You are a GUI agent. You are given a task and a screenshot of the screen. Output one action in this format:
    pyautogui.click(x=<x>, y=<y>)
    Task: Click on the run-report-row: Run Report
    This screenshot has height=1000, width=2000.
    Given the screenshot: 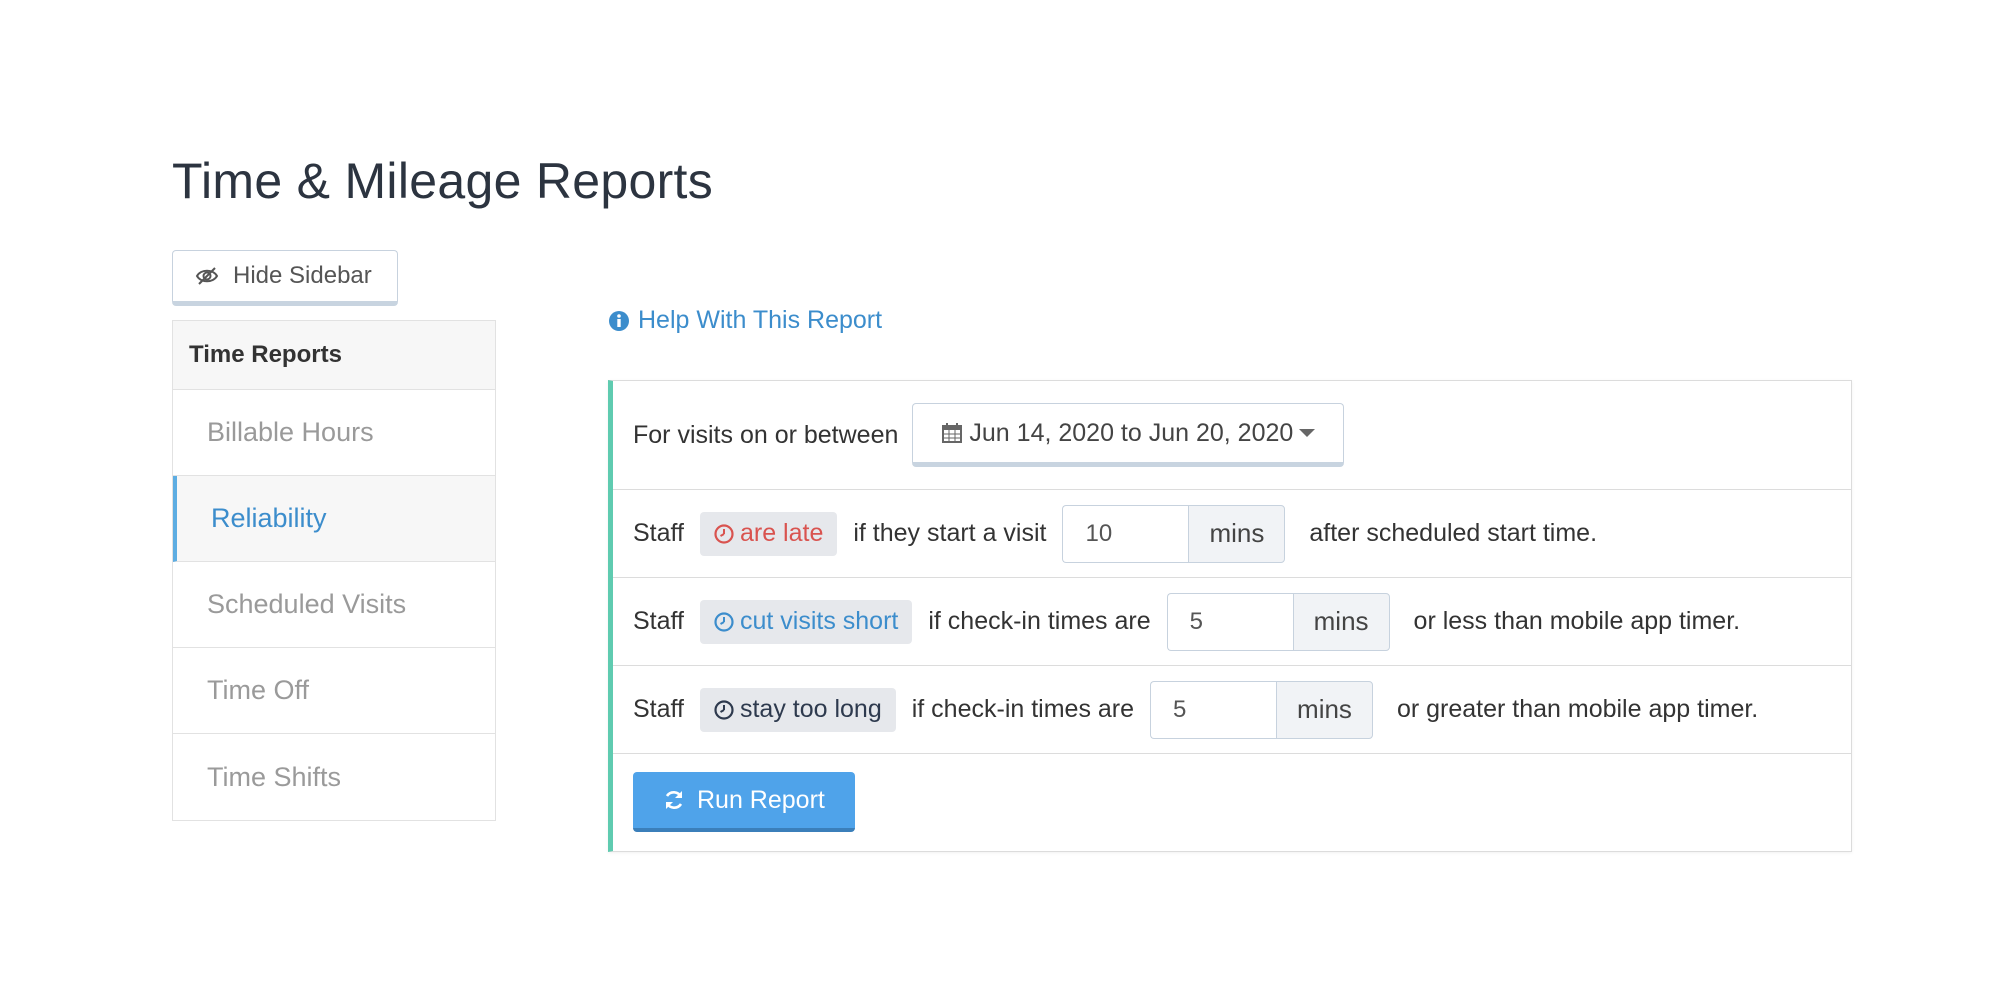 What is the action you would take?
    pyautogui.click(x=1232, y=802)
    